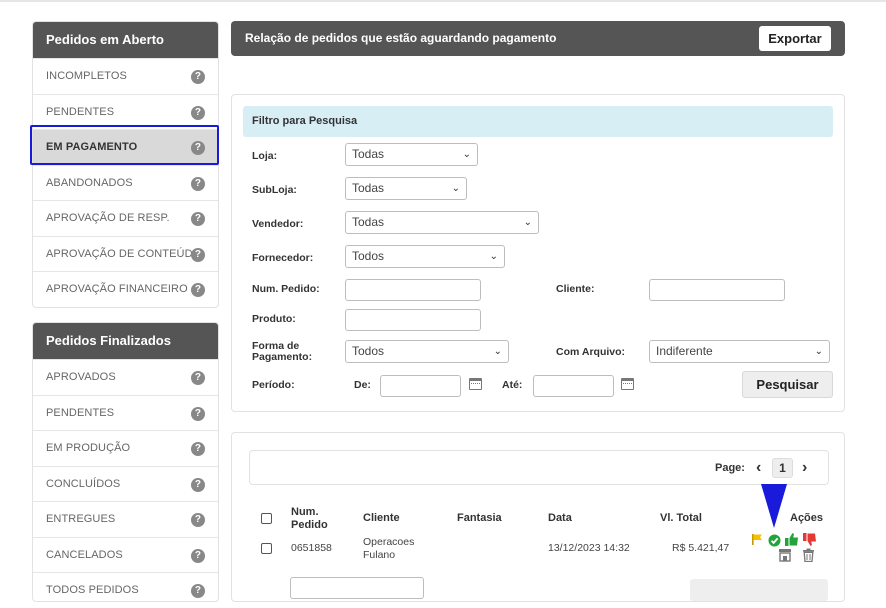 This screenshot has height=608, width=886. I want to click on current-page: 1, so click(782, 468).